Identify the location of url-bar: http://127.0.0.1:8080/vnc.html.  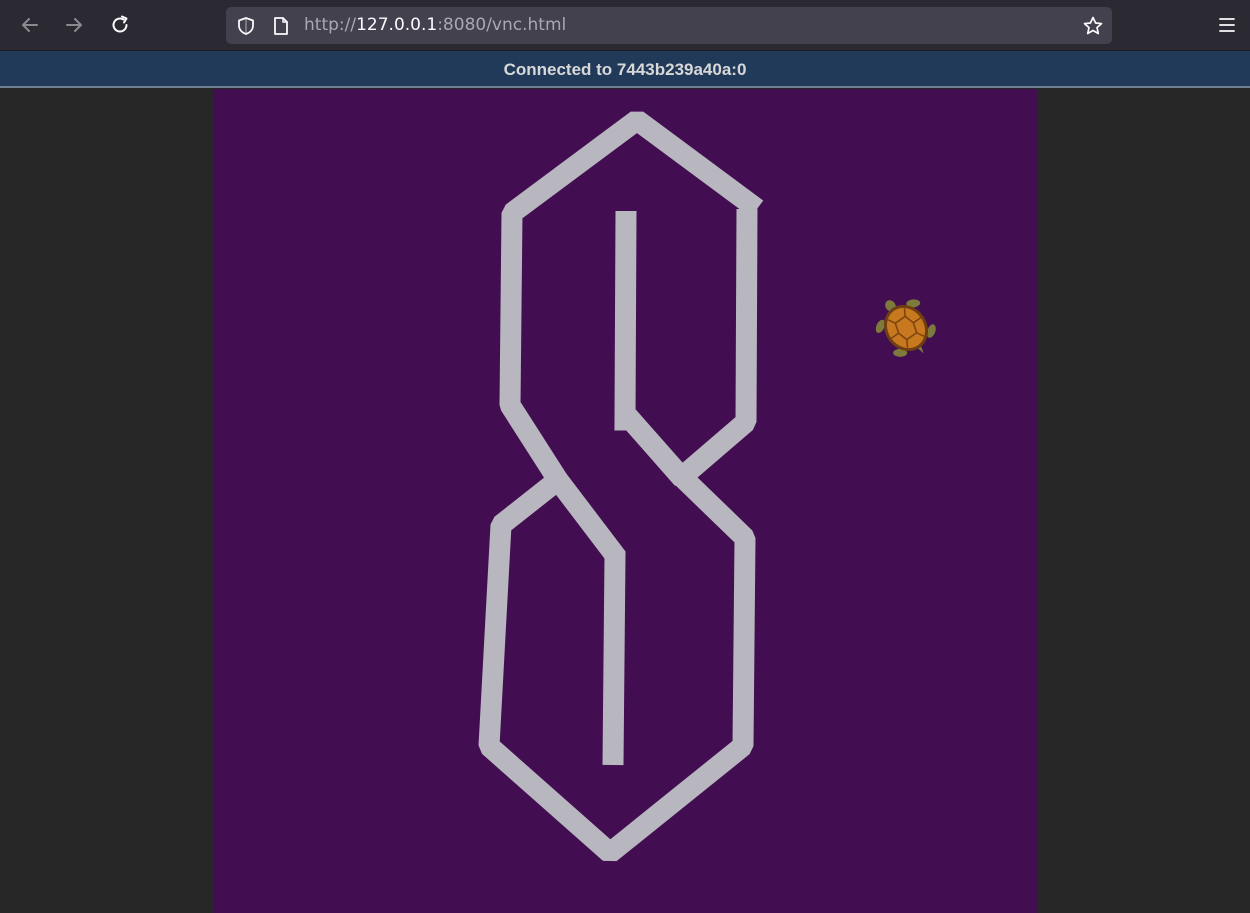
(669, 25).